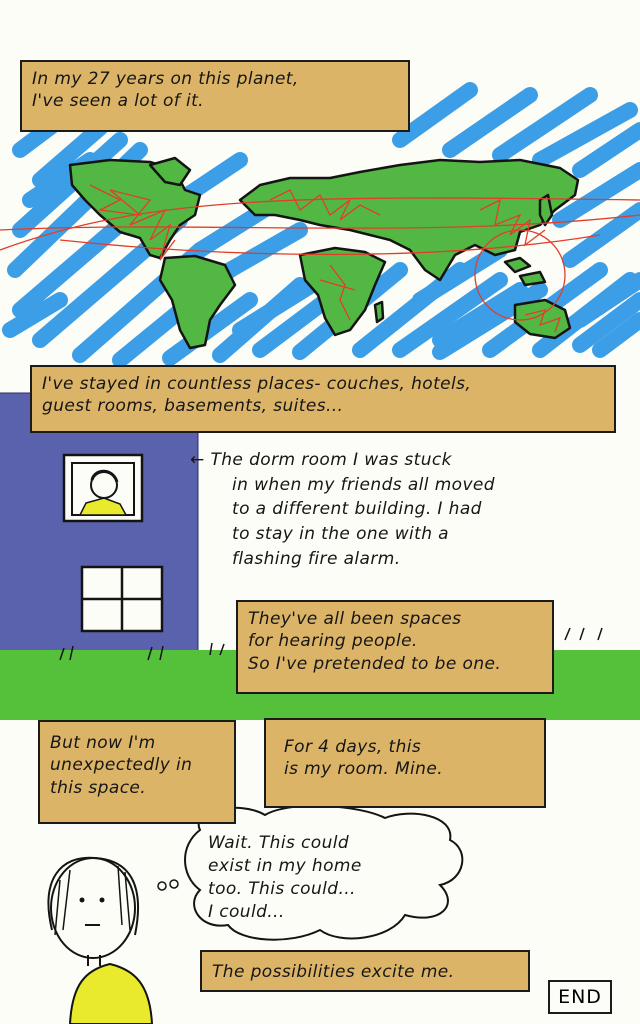 The image size is (640, 1024). I want to click on caption-possibilities: The possibilities excite me., so click(365, 971).